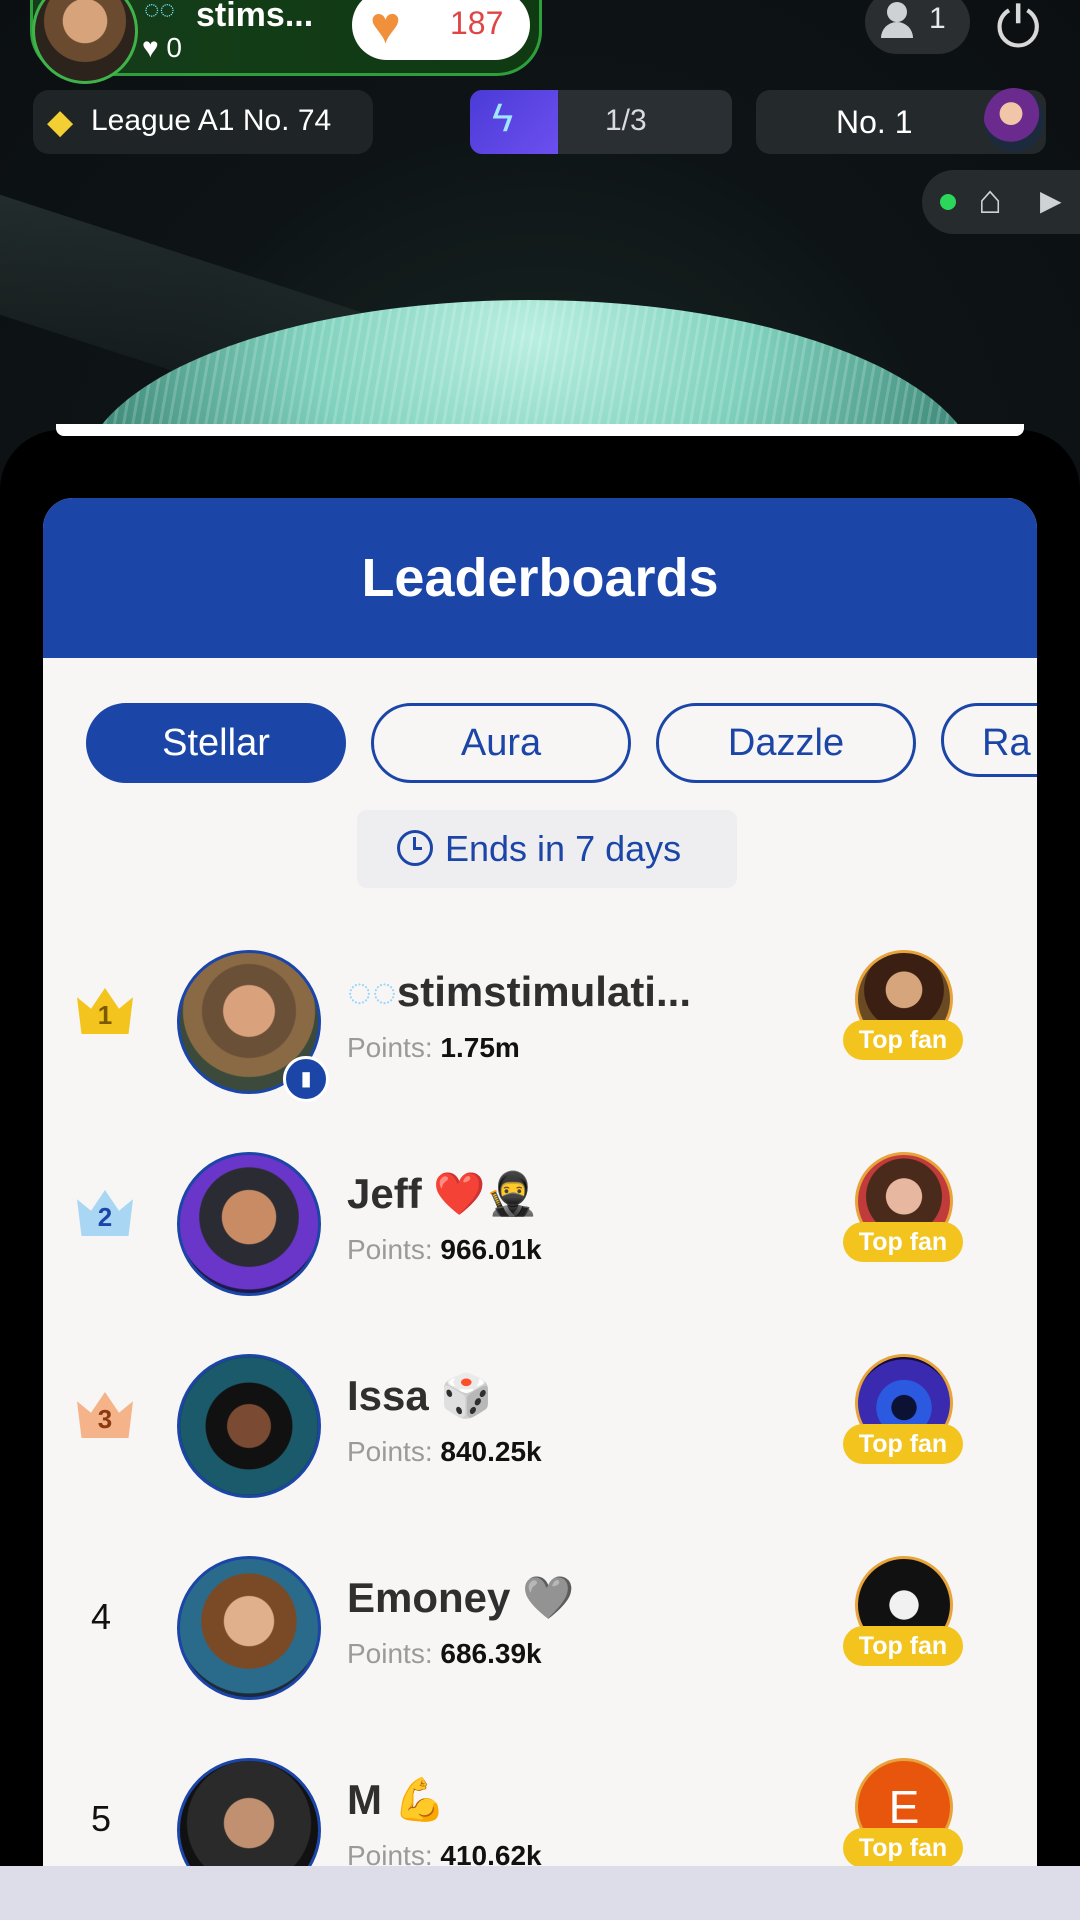 The width and height of the screenshot is (1080, 1920). Describe the element at coordinates (174, 47) in the screenshot. I see `host-likes-count: 0` at that location.